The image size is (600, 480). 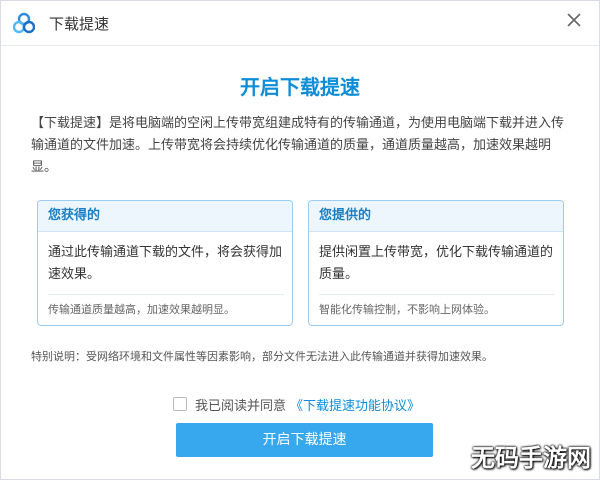 I want to click on agreement-row: 我已阅读并同意 《下载提速功能协议》, so click(x=296, y=404).